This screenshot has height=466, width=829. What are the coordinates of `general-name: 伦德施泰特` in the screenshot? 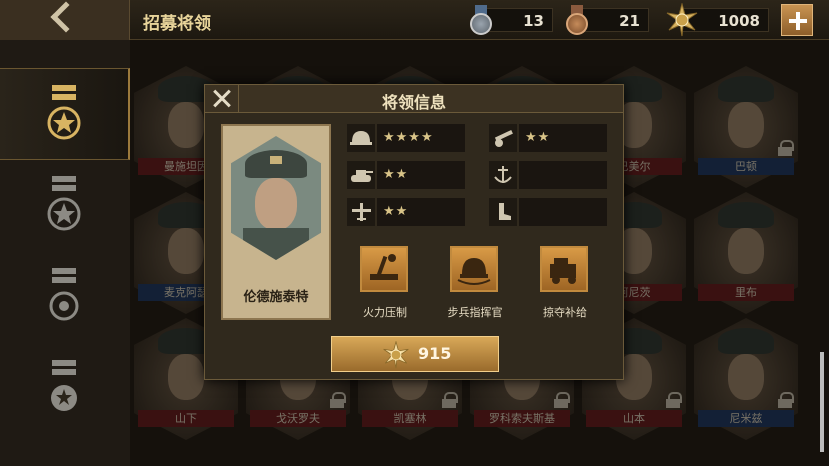 It's located at (276, 297).